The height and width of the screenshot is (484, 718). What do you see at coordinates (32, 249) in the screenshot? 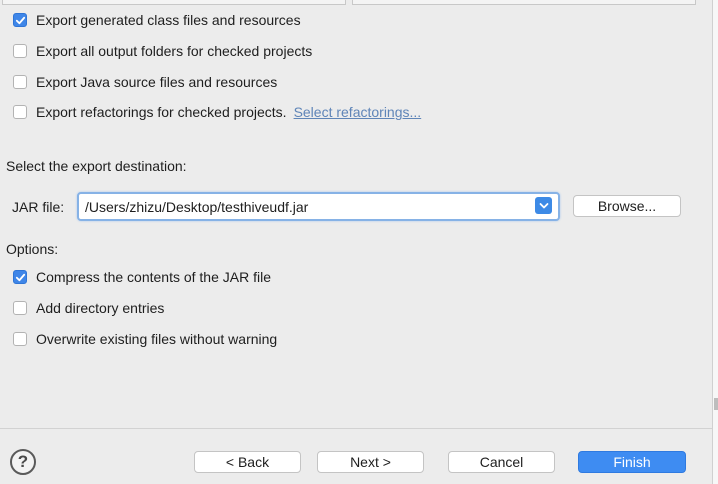
I see `options-heading: Options:` at bounding box center [32, 249].